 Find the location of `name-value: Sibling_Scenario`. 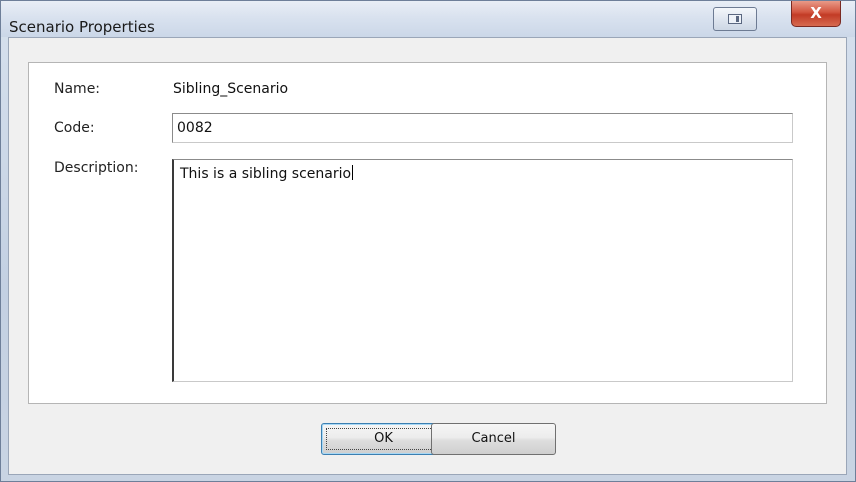

name-value: Sibling_Scenario is located at coordinates (231, 89).